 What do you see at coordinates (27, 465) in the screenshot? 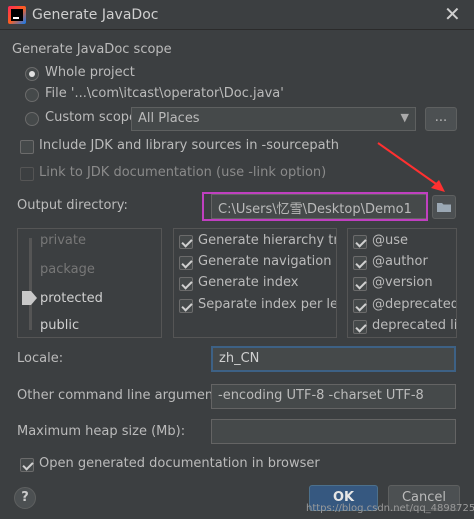
I see `open-in-browser-checkbox` at bounding box center [27, 465].